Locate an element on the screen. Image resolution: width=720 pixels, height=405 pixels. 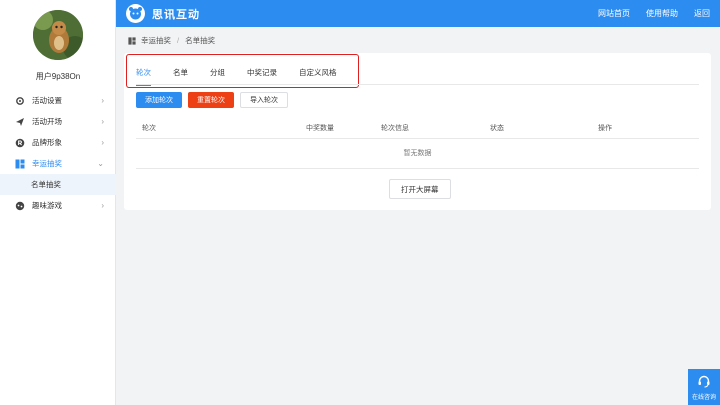
brand: 思讯互动 is located at coordinates (163, 13).